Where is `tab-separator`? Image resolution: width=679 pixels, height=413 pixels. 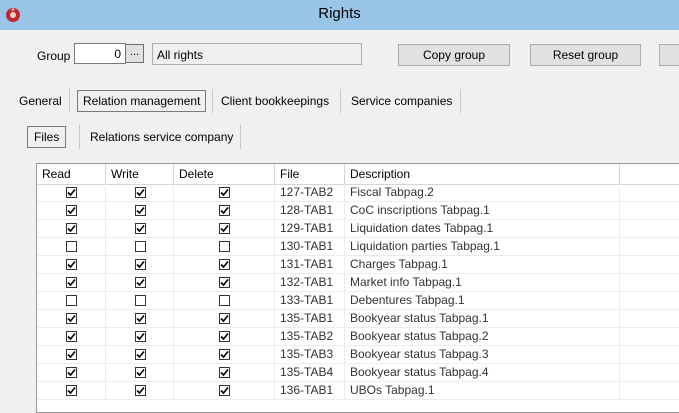 tab-separator is located at coordinates (460, 101).